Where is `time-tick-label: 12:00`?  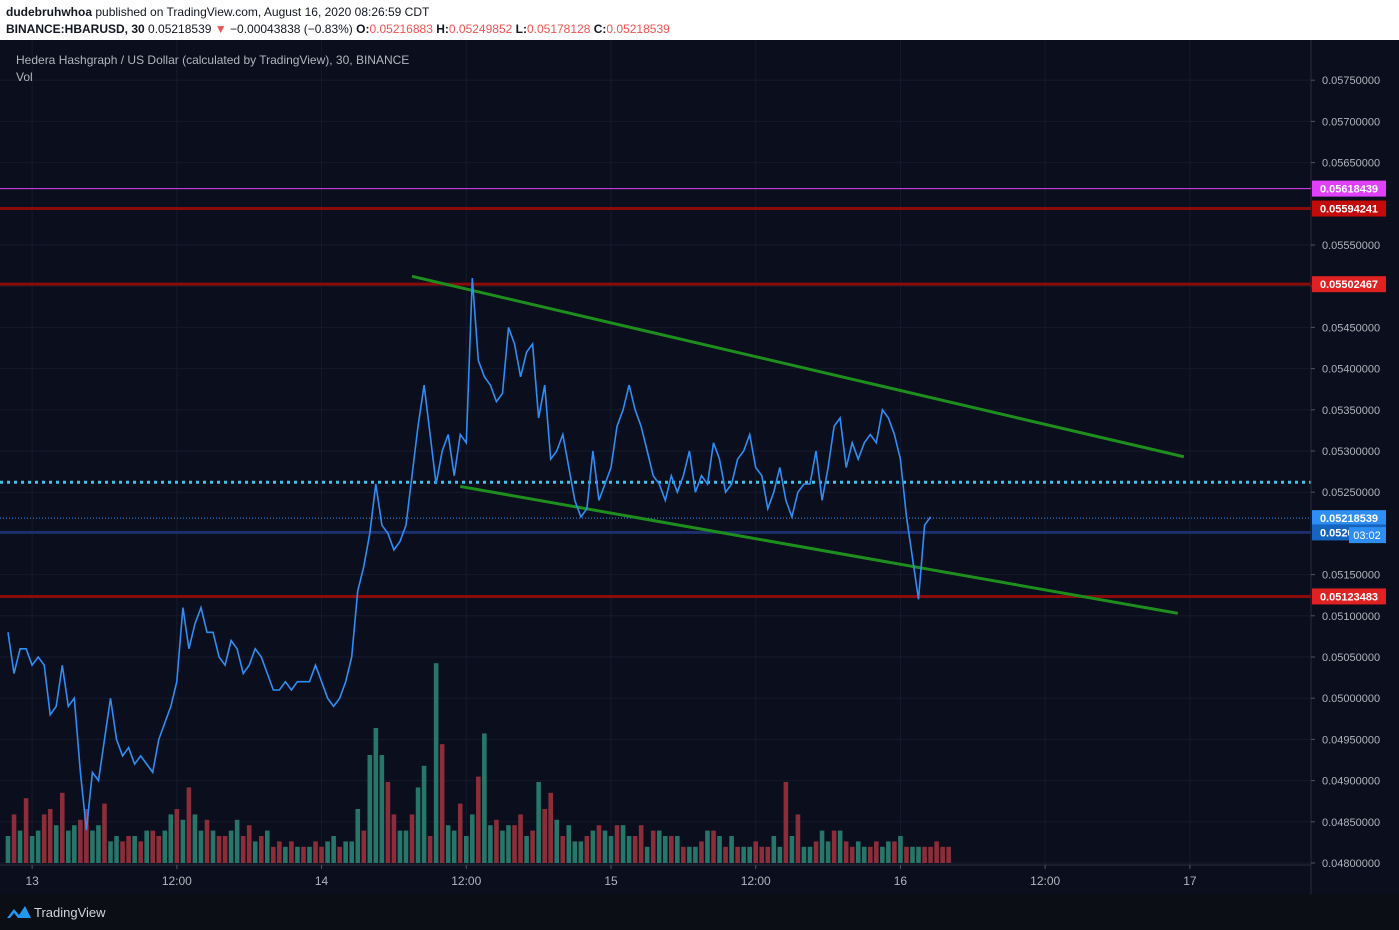 time-tick-label: 12:00 is located at coordinates (756, 881).